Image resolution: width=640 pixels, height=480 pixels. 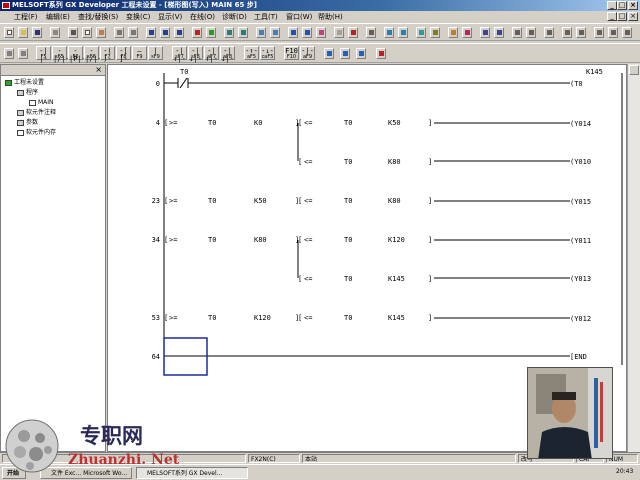 I want to click on ladder-view-icon, so click(x=293, y=32).